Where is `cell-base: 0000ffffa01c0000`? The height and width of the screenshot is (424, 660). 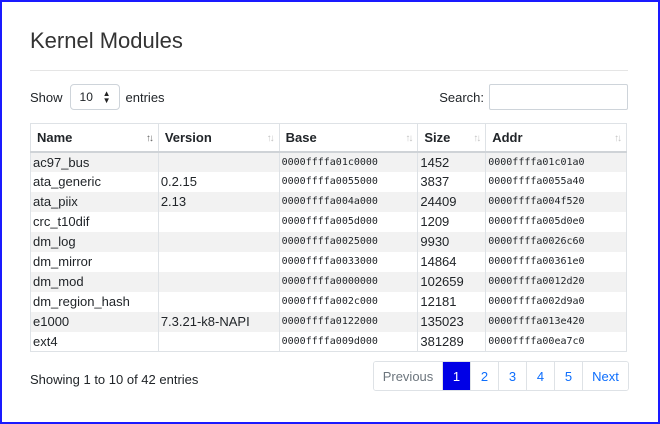
cell-base: 0000ffffa01c0000 is located at coordinates (348, 161).